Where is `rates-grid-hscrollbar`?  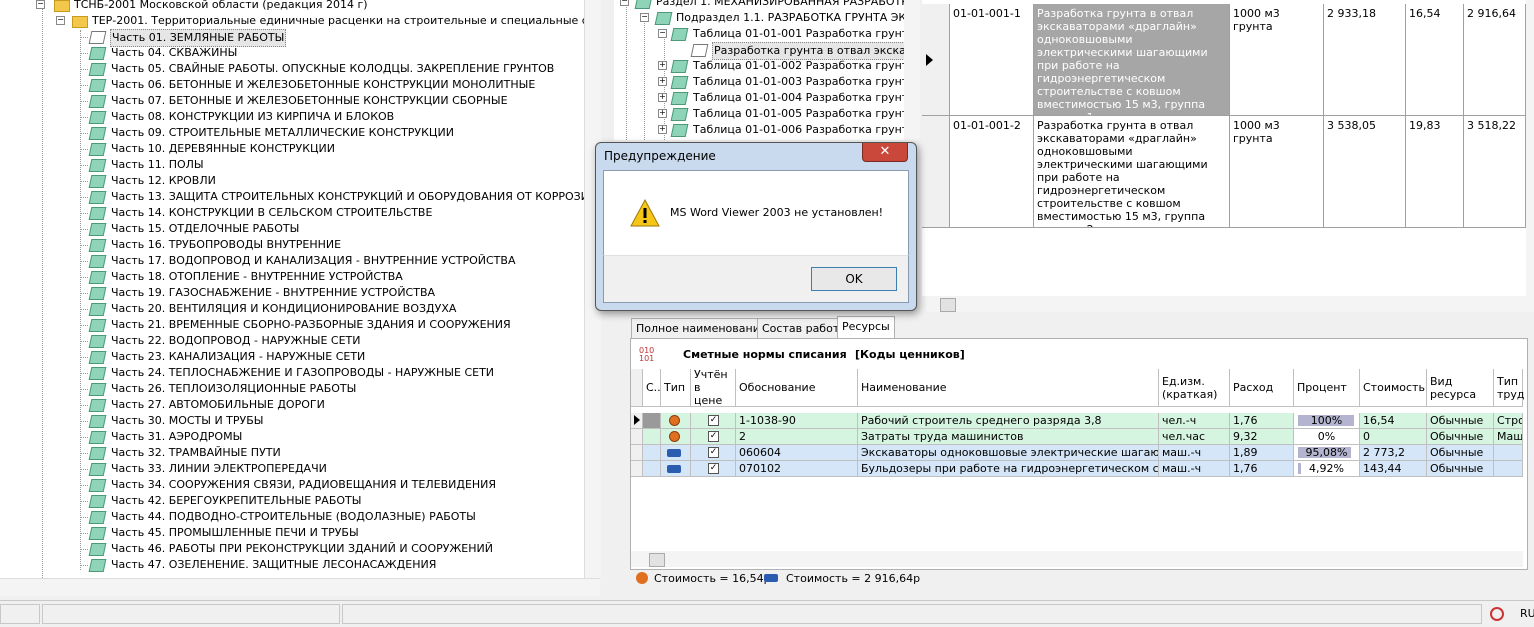 rates-grid-hscrollbar is located at coordinates (1226, 304).